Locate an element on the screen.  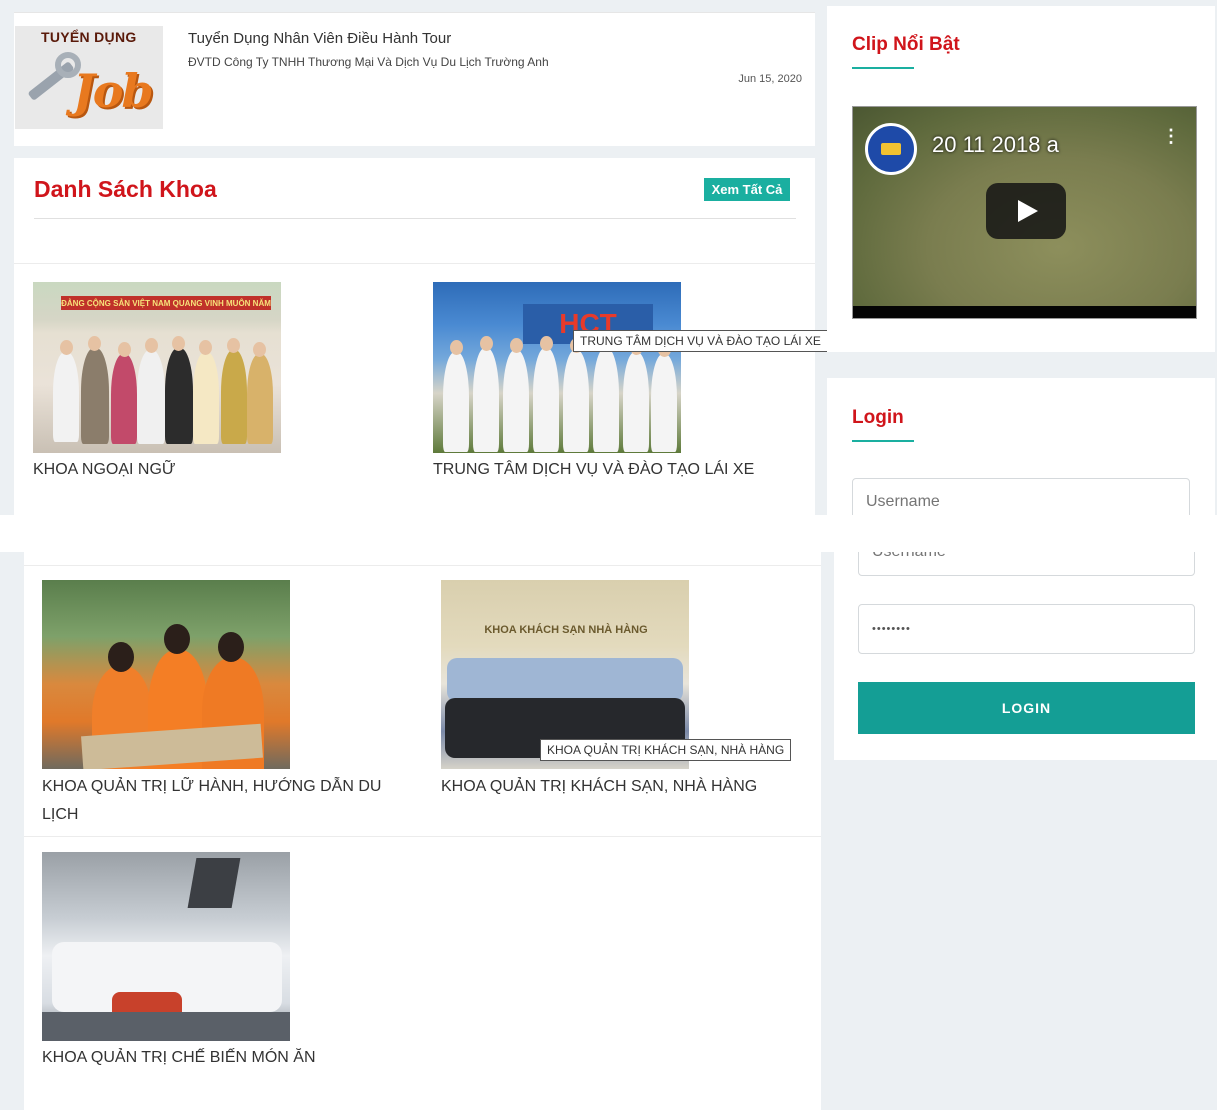
see-all-button: Xem Tất Cả is located at coordinates (747, 189).